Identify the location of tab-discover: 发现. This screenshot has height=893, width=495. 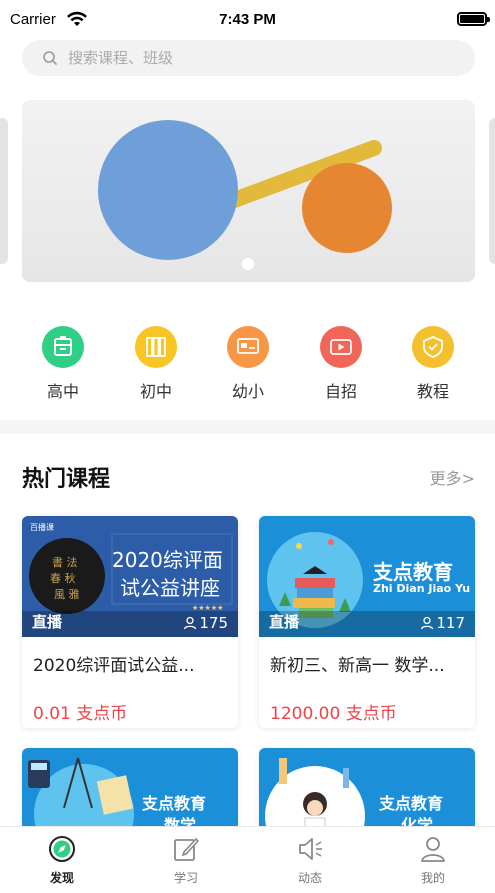
(62, 860).